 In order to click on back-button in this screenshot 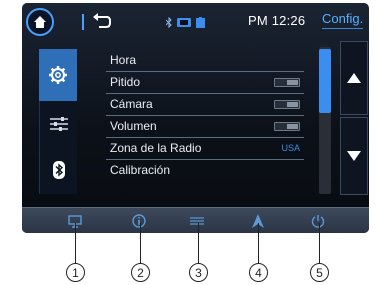, I will do `click(102, 22)`.